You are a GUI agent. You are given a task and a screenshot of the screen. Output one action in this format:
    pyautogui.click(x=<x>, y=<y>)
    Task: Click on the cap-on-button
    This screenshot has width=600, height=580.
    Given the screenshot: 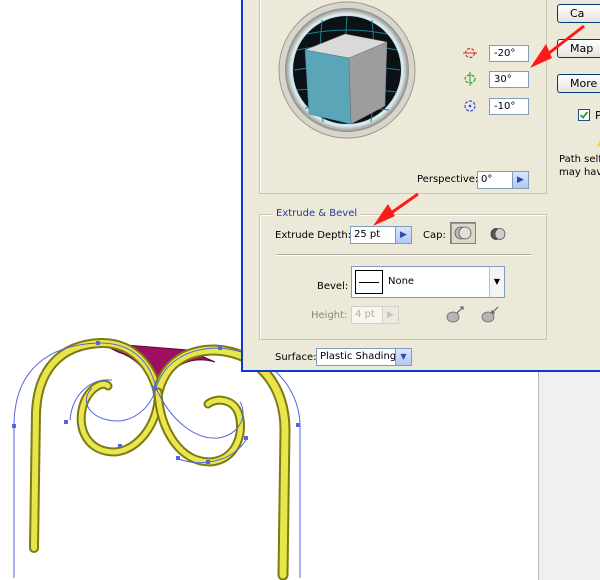 What is the action you would take?
    pyautogui.click(x=463, y=233)
    